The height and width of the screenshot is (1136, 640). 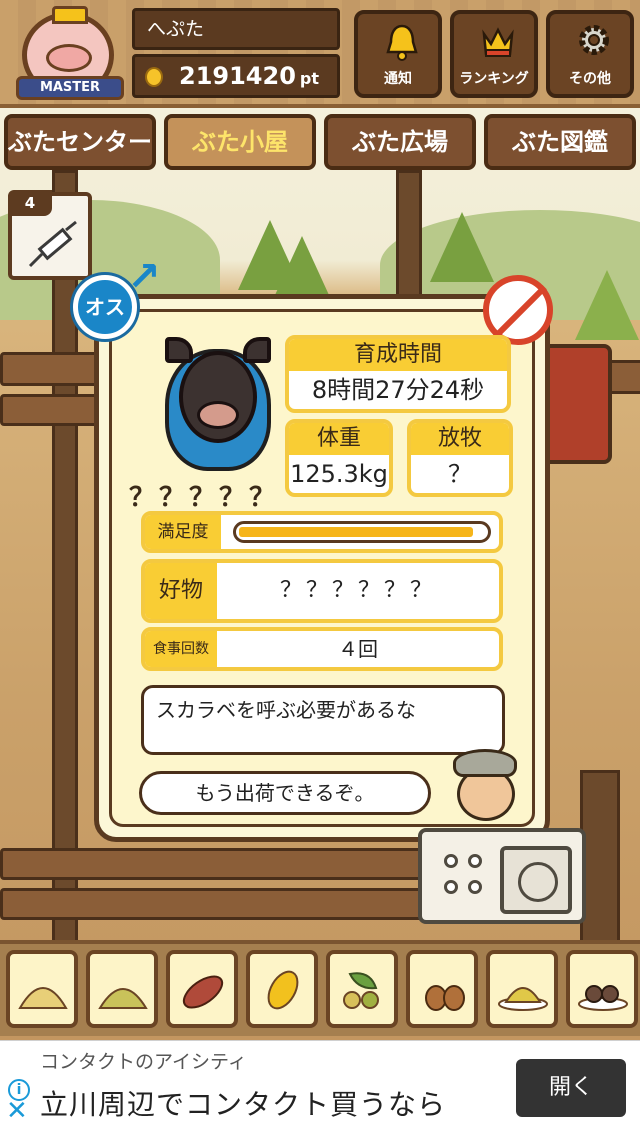 I want to click on farmer-hat, so click(x=485, y=763).